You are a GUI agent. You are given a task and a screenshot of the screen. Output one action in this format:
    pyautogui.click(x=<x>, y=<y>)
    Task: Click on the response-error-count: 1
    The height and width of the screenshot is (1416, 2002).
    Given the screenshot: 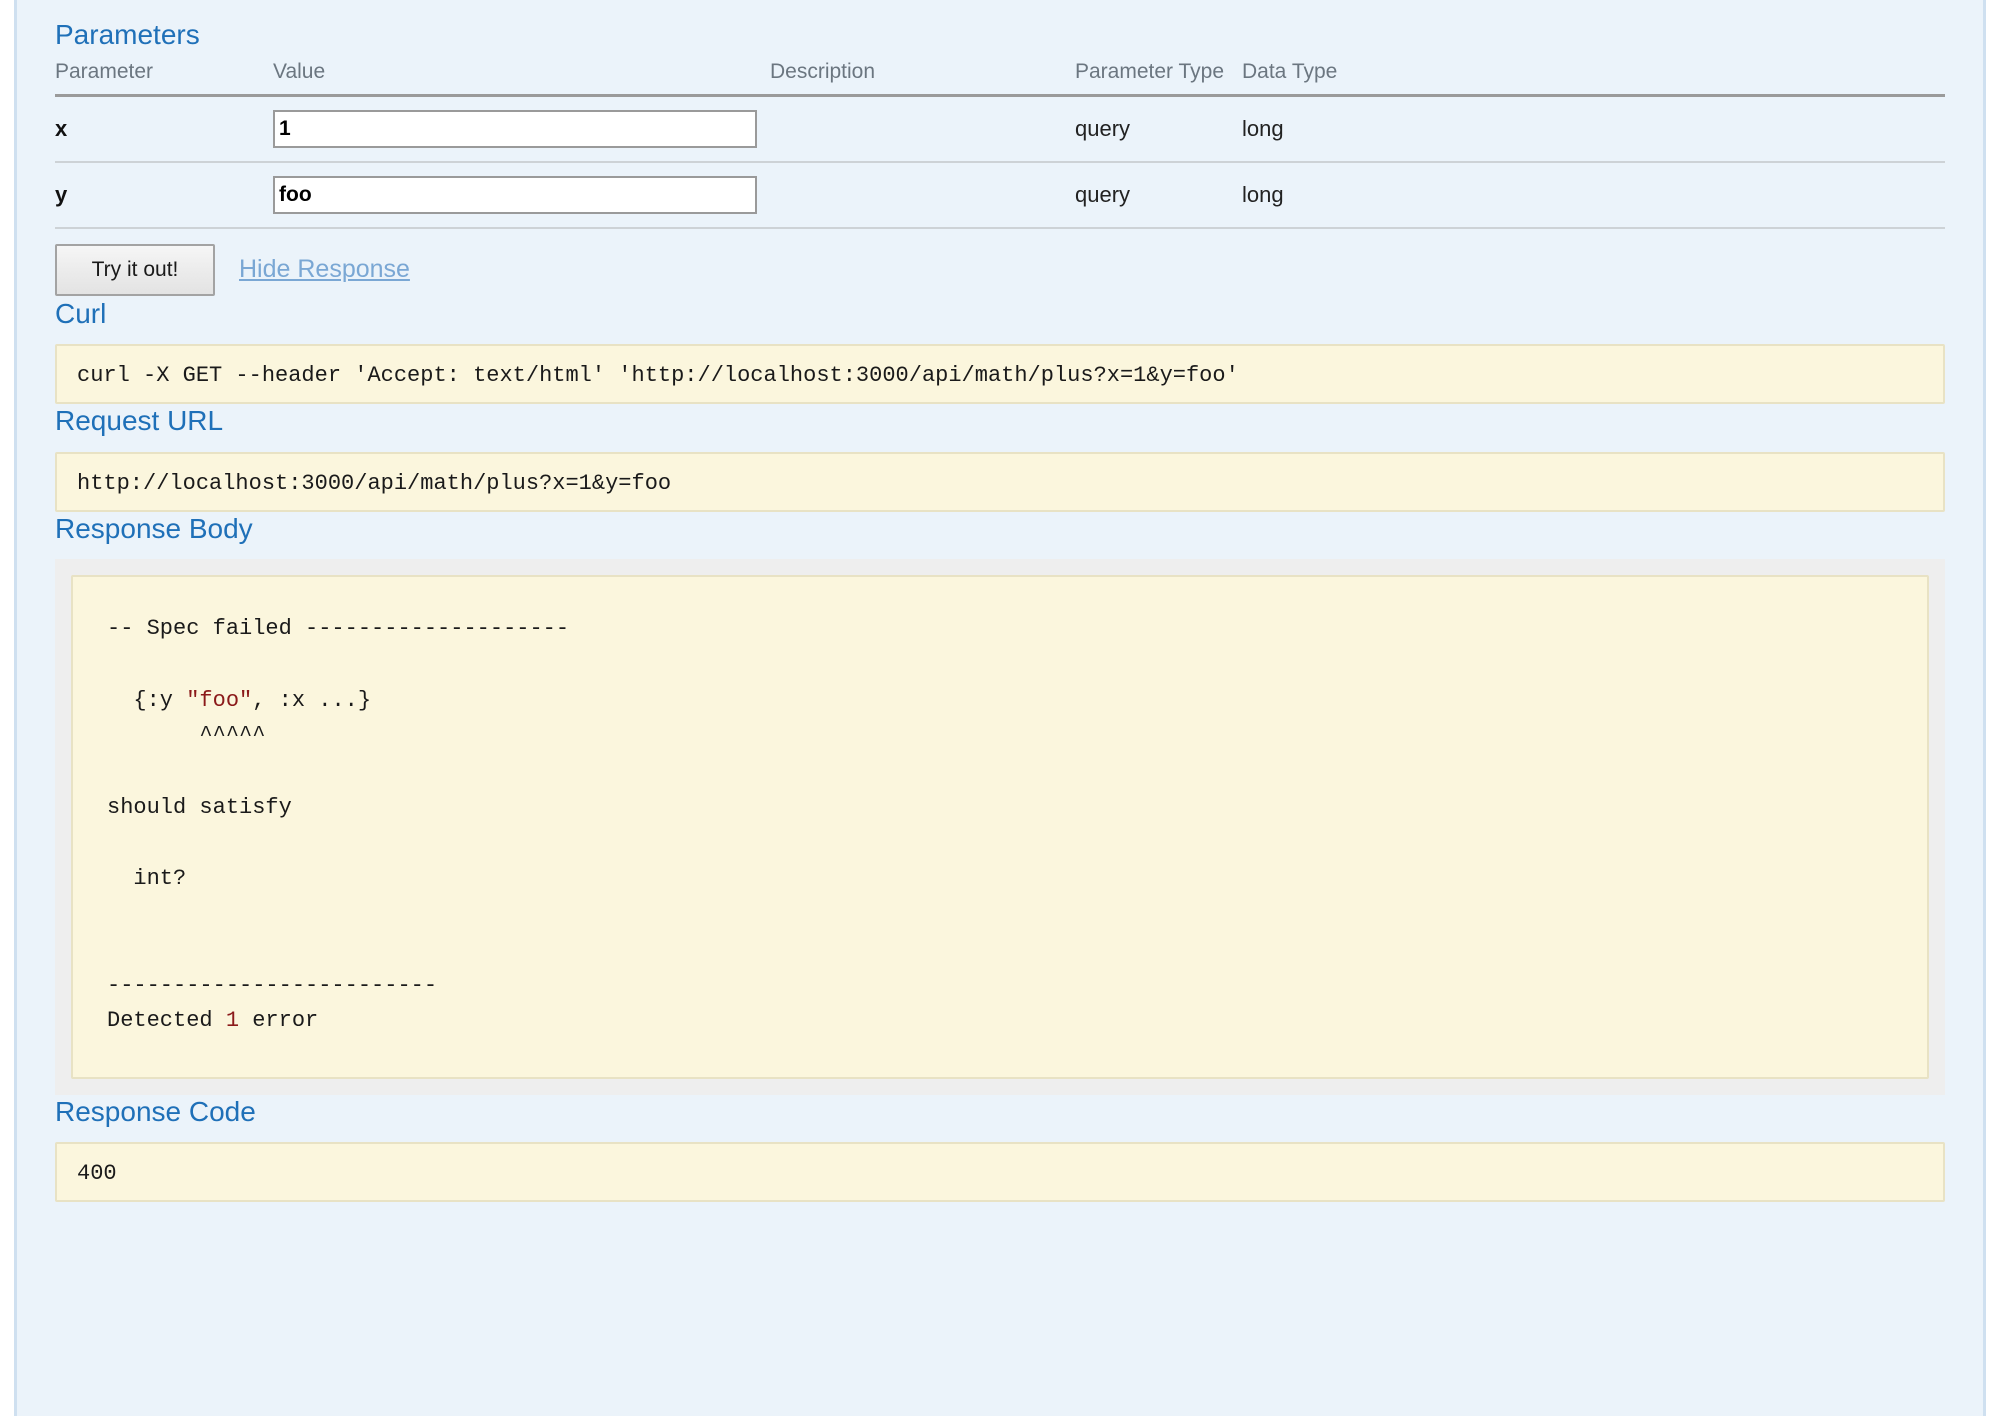 What is the action you would take?
    pyautogui.click(x=232, y=1021)
    